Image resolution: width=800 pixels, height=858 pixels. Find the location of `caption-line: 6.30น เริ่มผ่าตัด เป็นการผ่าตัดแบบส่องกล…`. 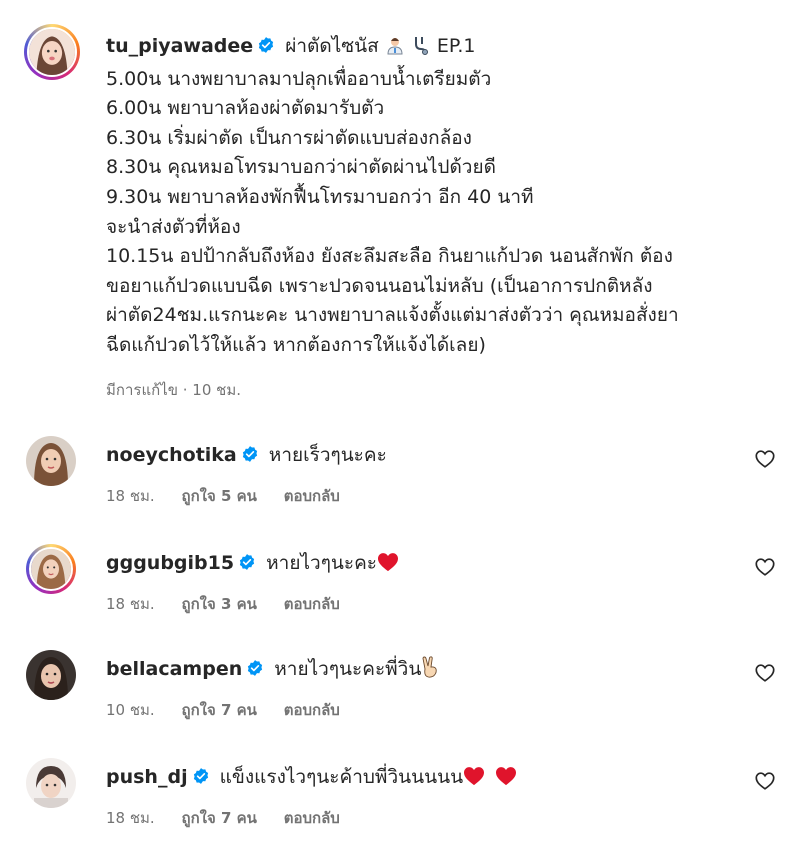

caption-line: 6.30น เริ่มผ่าตัด เป็นการผ่าตัดแบบส่องกล… is located at coordinates (289, 137).